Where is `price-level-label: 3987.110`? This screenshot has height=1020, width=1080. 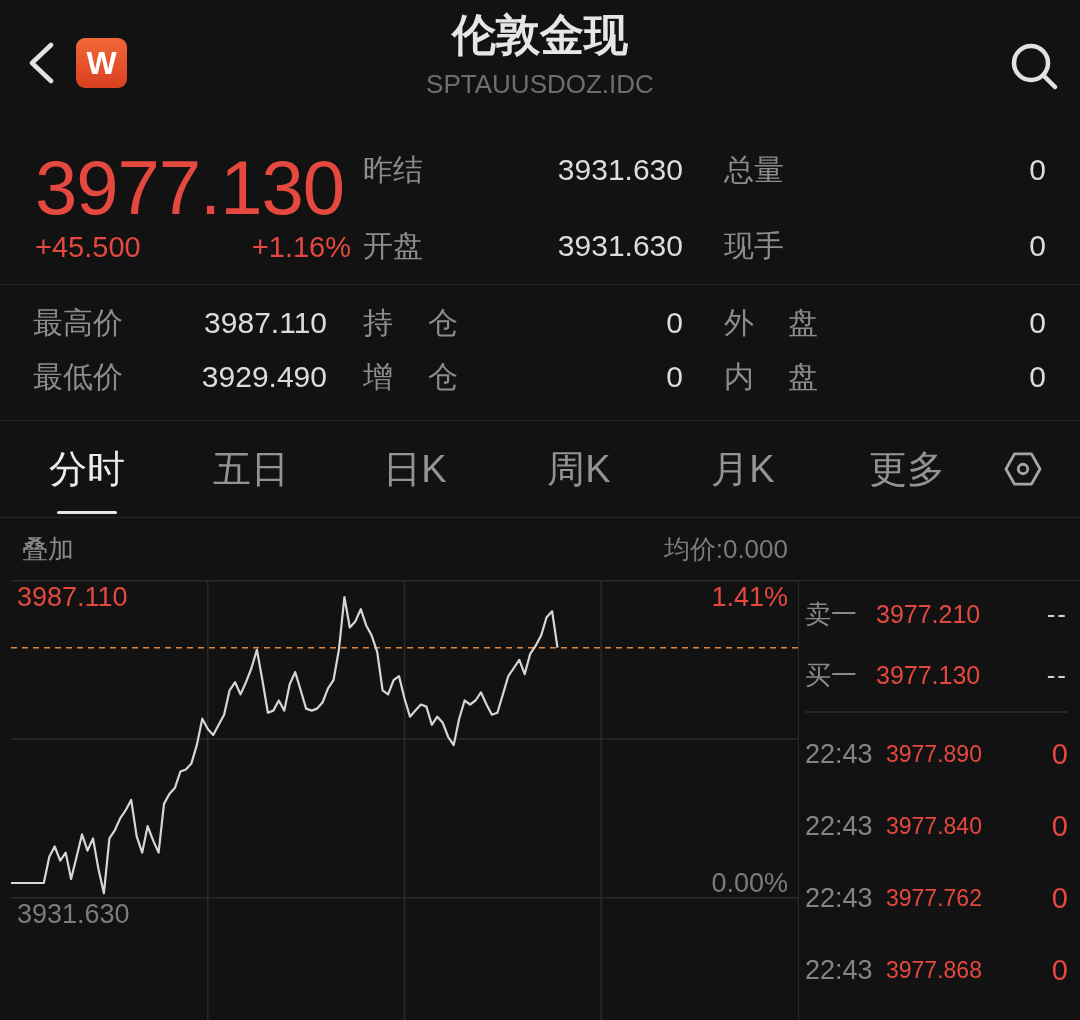 price-level-label: 3987.110 is located at coordinates (72, 597).